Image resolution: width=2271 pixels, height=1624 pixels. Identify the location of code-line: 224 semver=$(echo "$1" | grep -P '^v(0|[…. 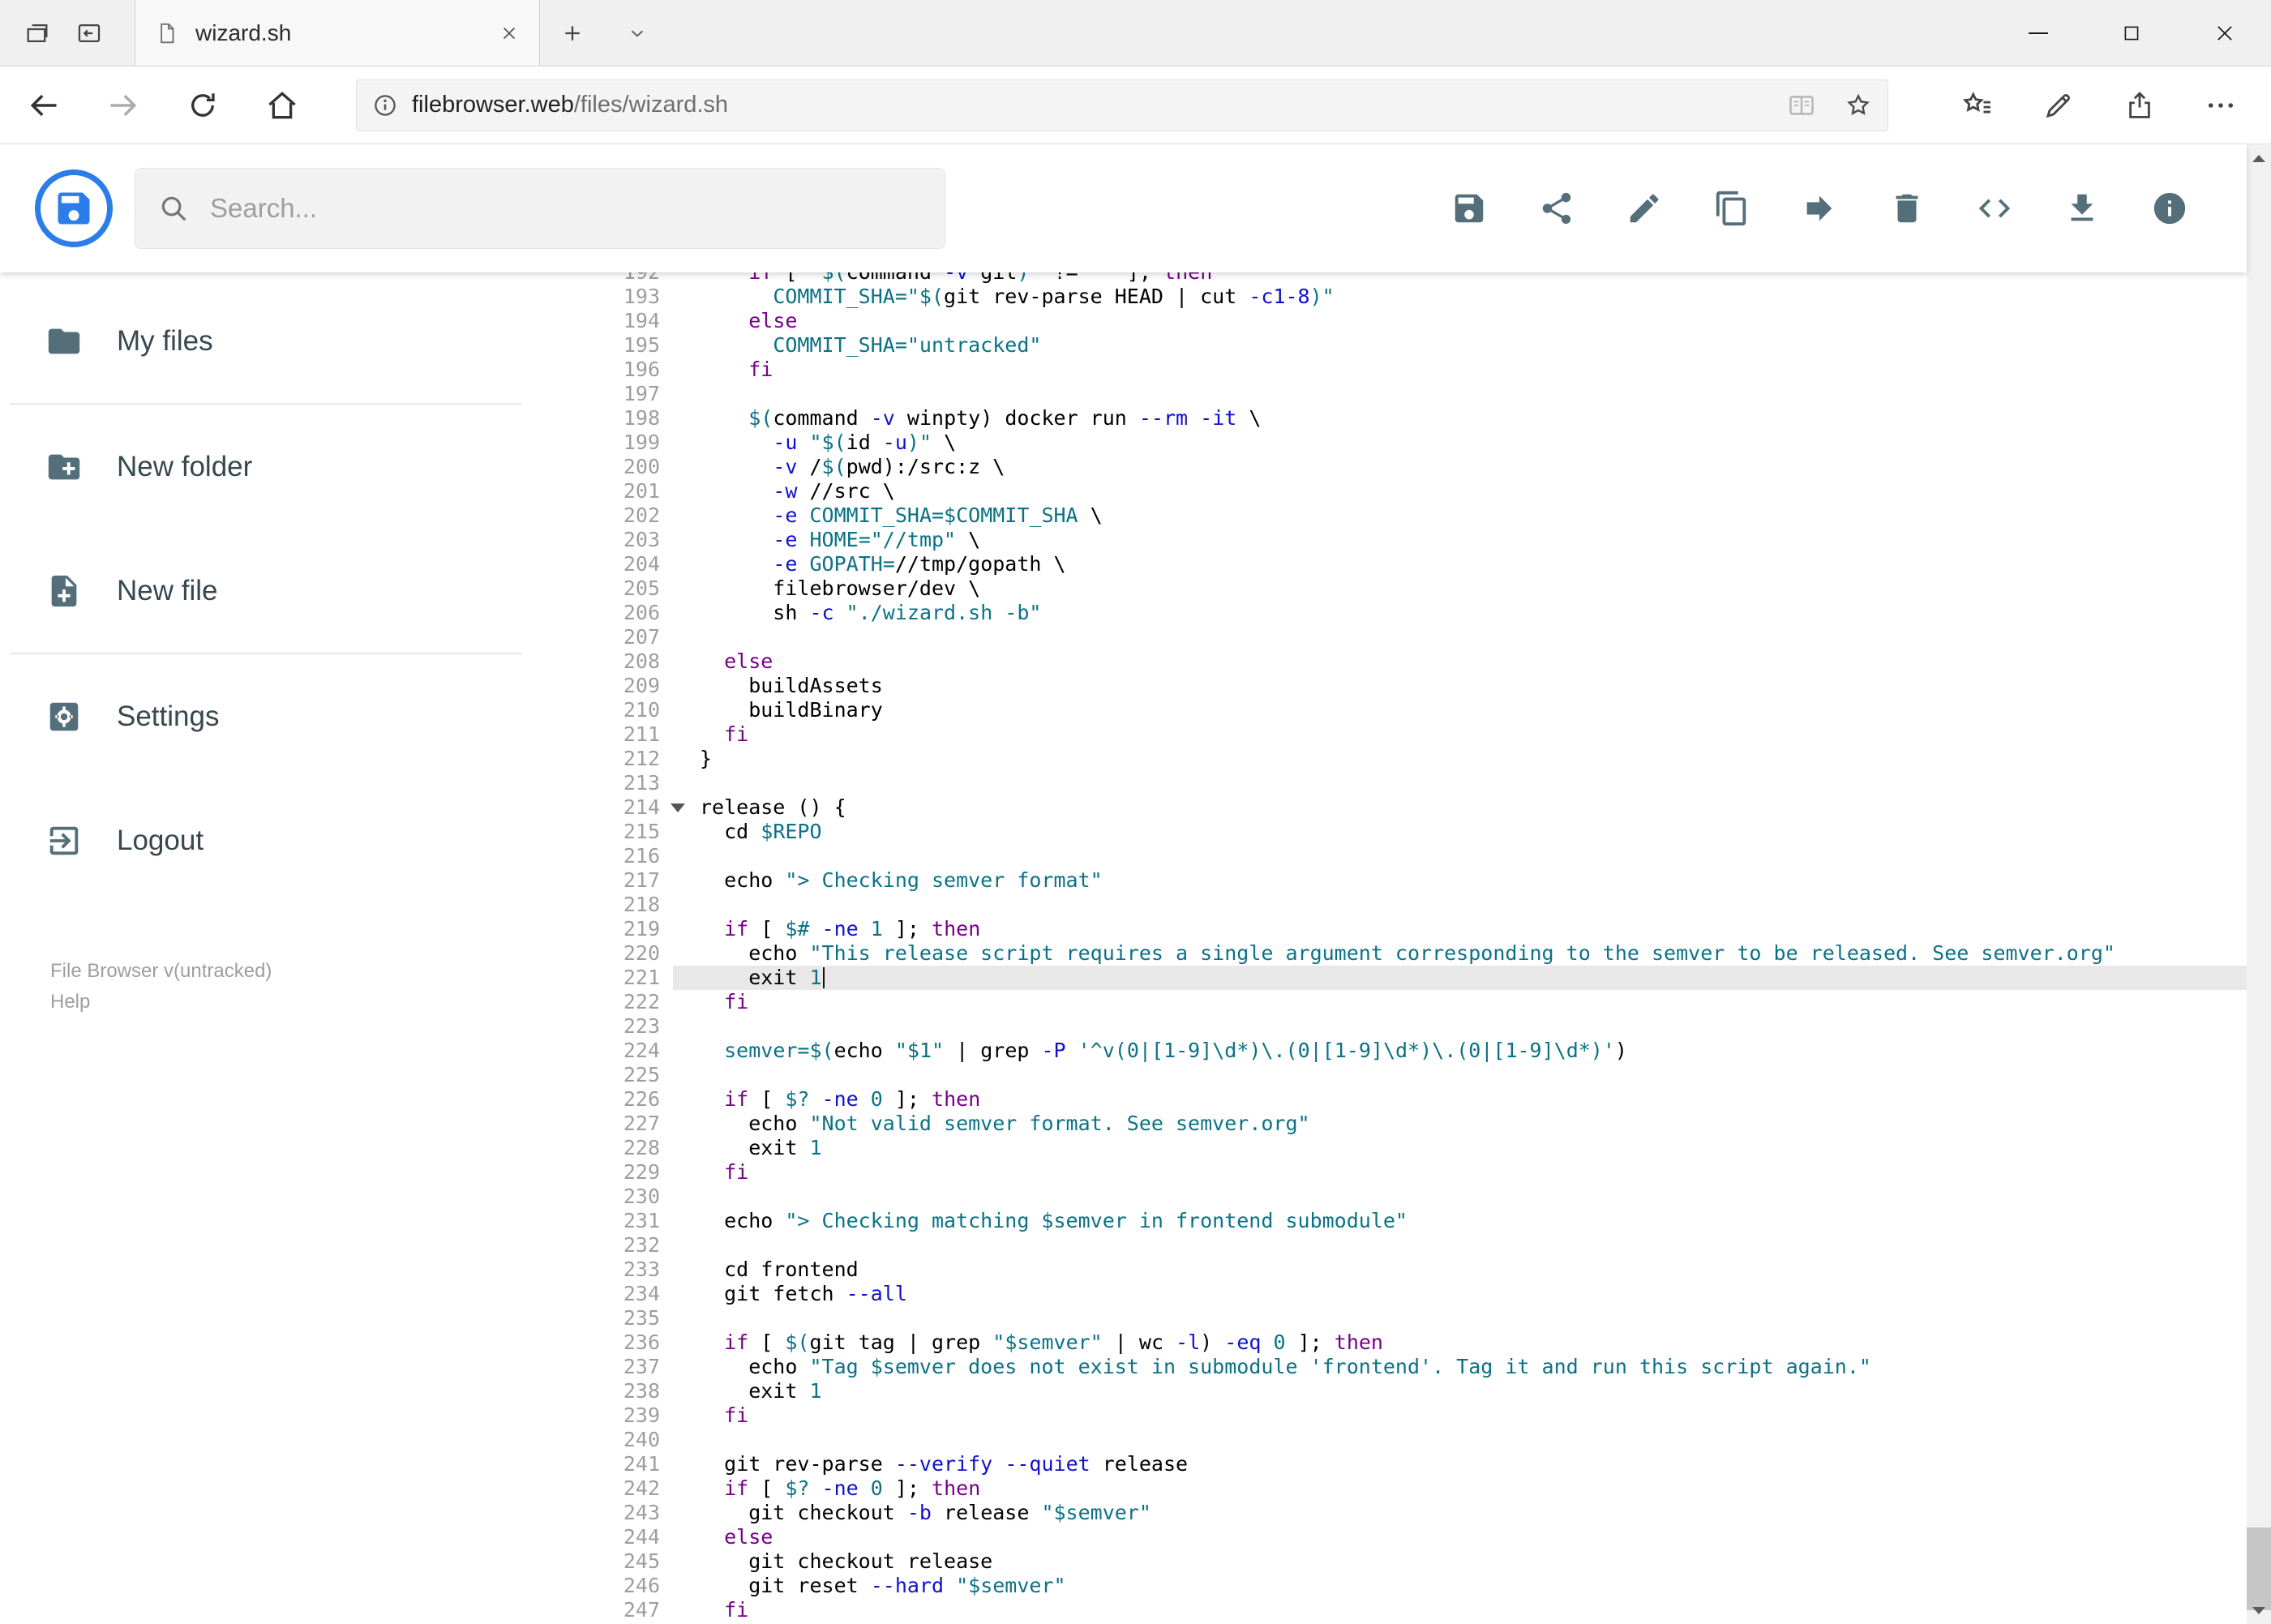
(1427, 1051).